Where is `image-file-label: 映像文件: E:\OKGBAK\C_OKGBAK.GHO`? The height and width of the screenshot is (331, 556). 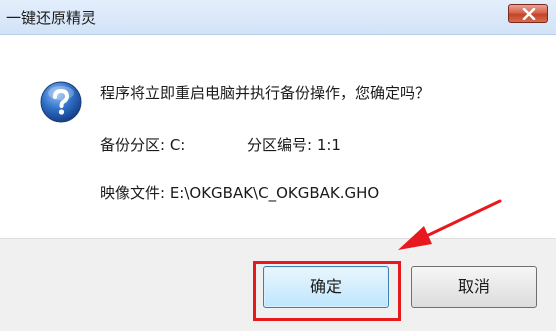 image-file-label: 映像文件: E:\OKGBAK\C_OKGBAK.GHO is located at coordinates (240, 193).